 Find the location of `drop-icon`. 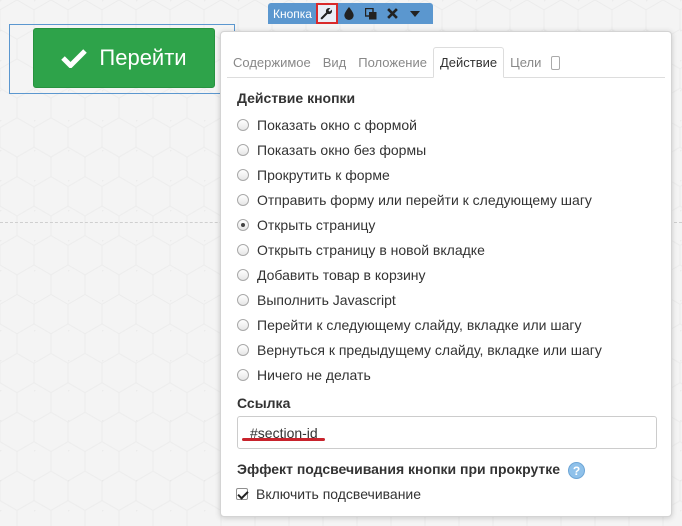

drop-icon is located at coordinates (349, 13).